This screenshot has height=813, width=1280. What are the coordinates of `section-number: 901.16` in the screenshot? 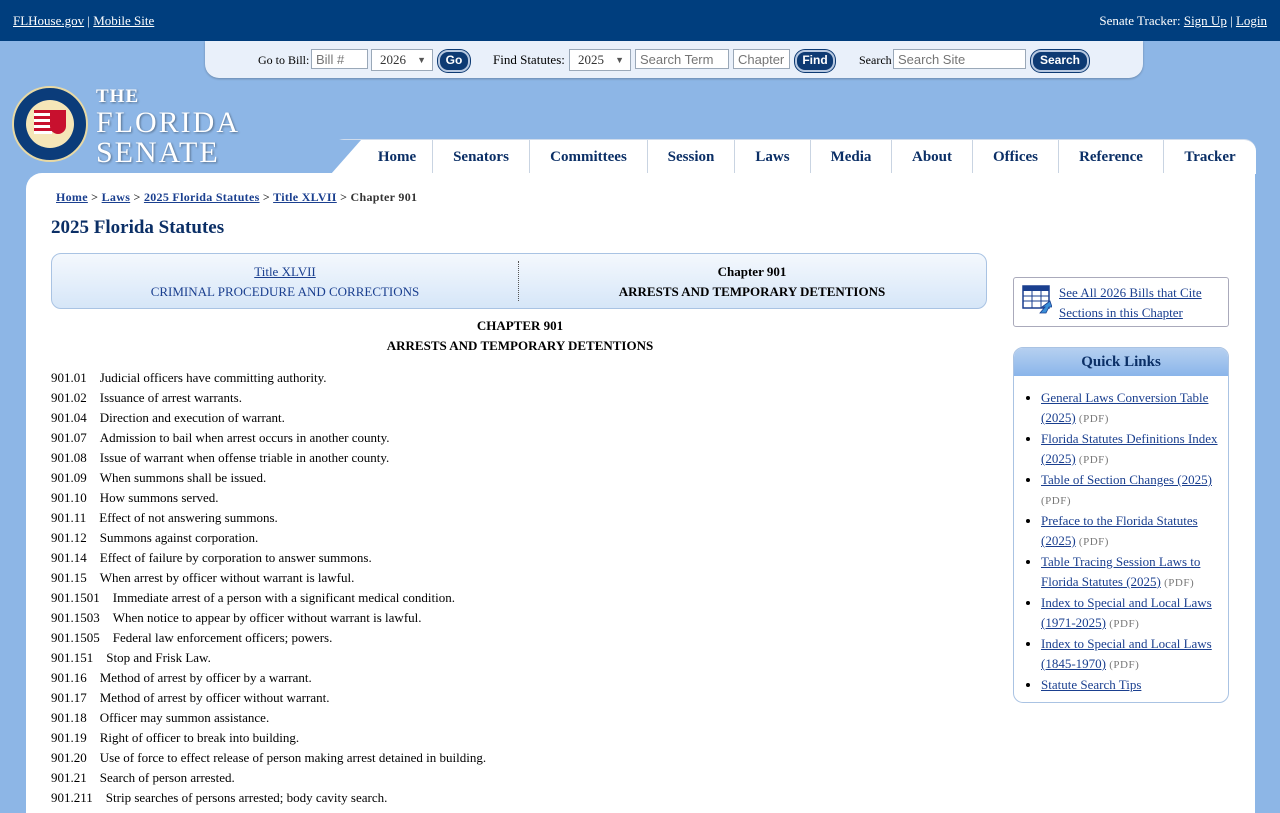 It's located at (69, 678).